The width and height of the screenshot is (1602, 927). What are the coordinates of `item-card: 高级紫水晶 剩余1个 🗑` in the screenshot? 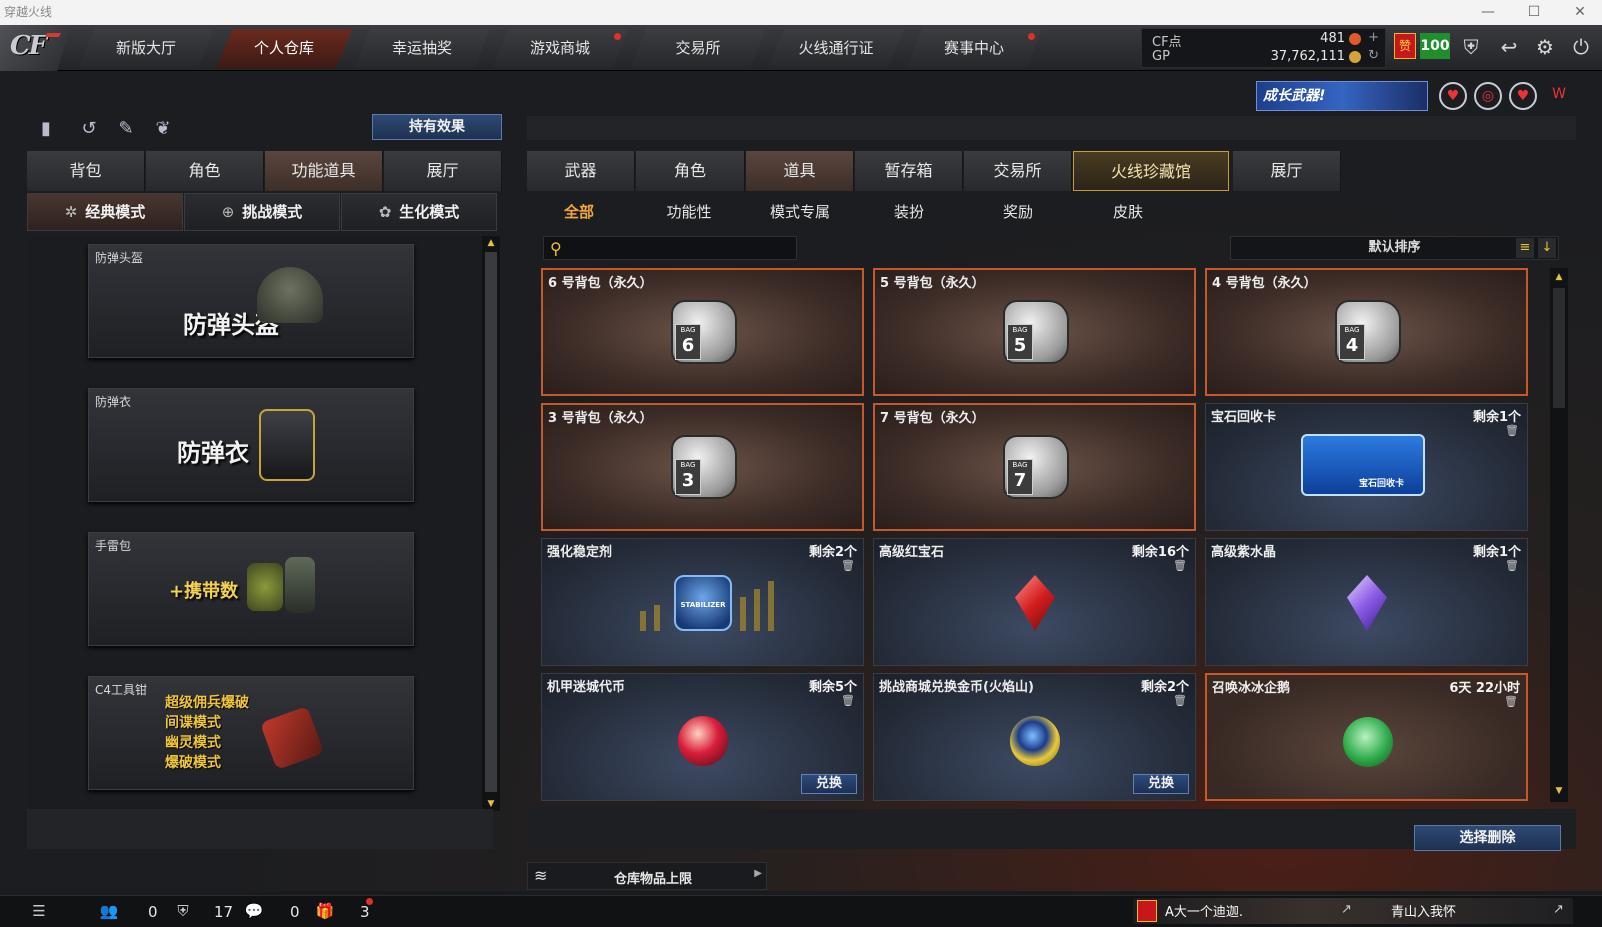 It's located at (1366, 602).